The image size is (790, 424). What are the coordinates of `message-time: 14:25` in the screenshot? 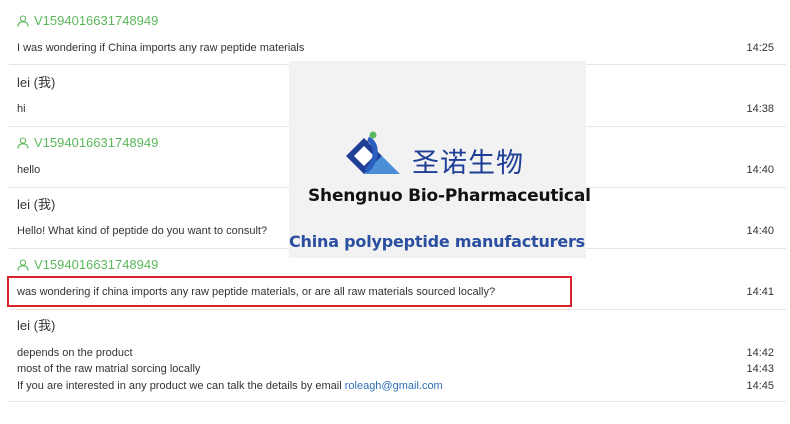 It's located at (760, 48).